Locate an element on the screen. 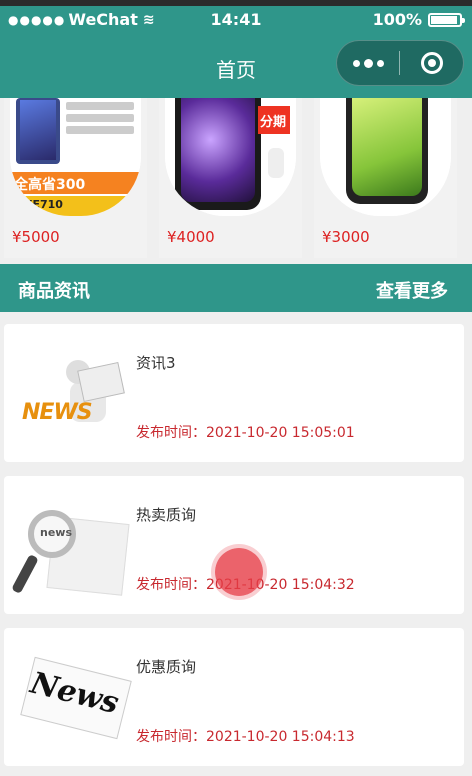 This screenshot has width=472, height=776. product-card: 分期 ¥4000 is located at coordinates (230, 178).